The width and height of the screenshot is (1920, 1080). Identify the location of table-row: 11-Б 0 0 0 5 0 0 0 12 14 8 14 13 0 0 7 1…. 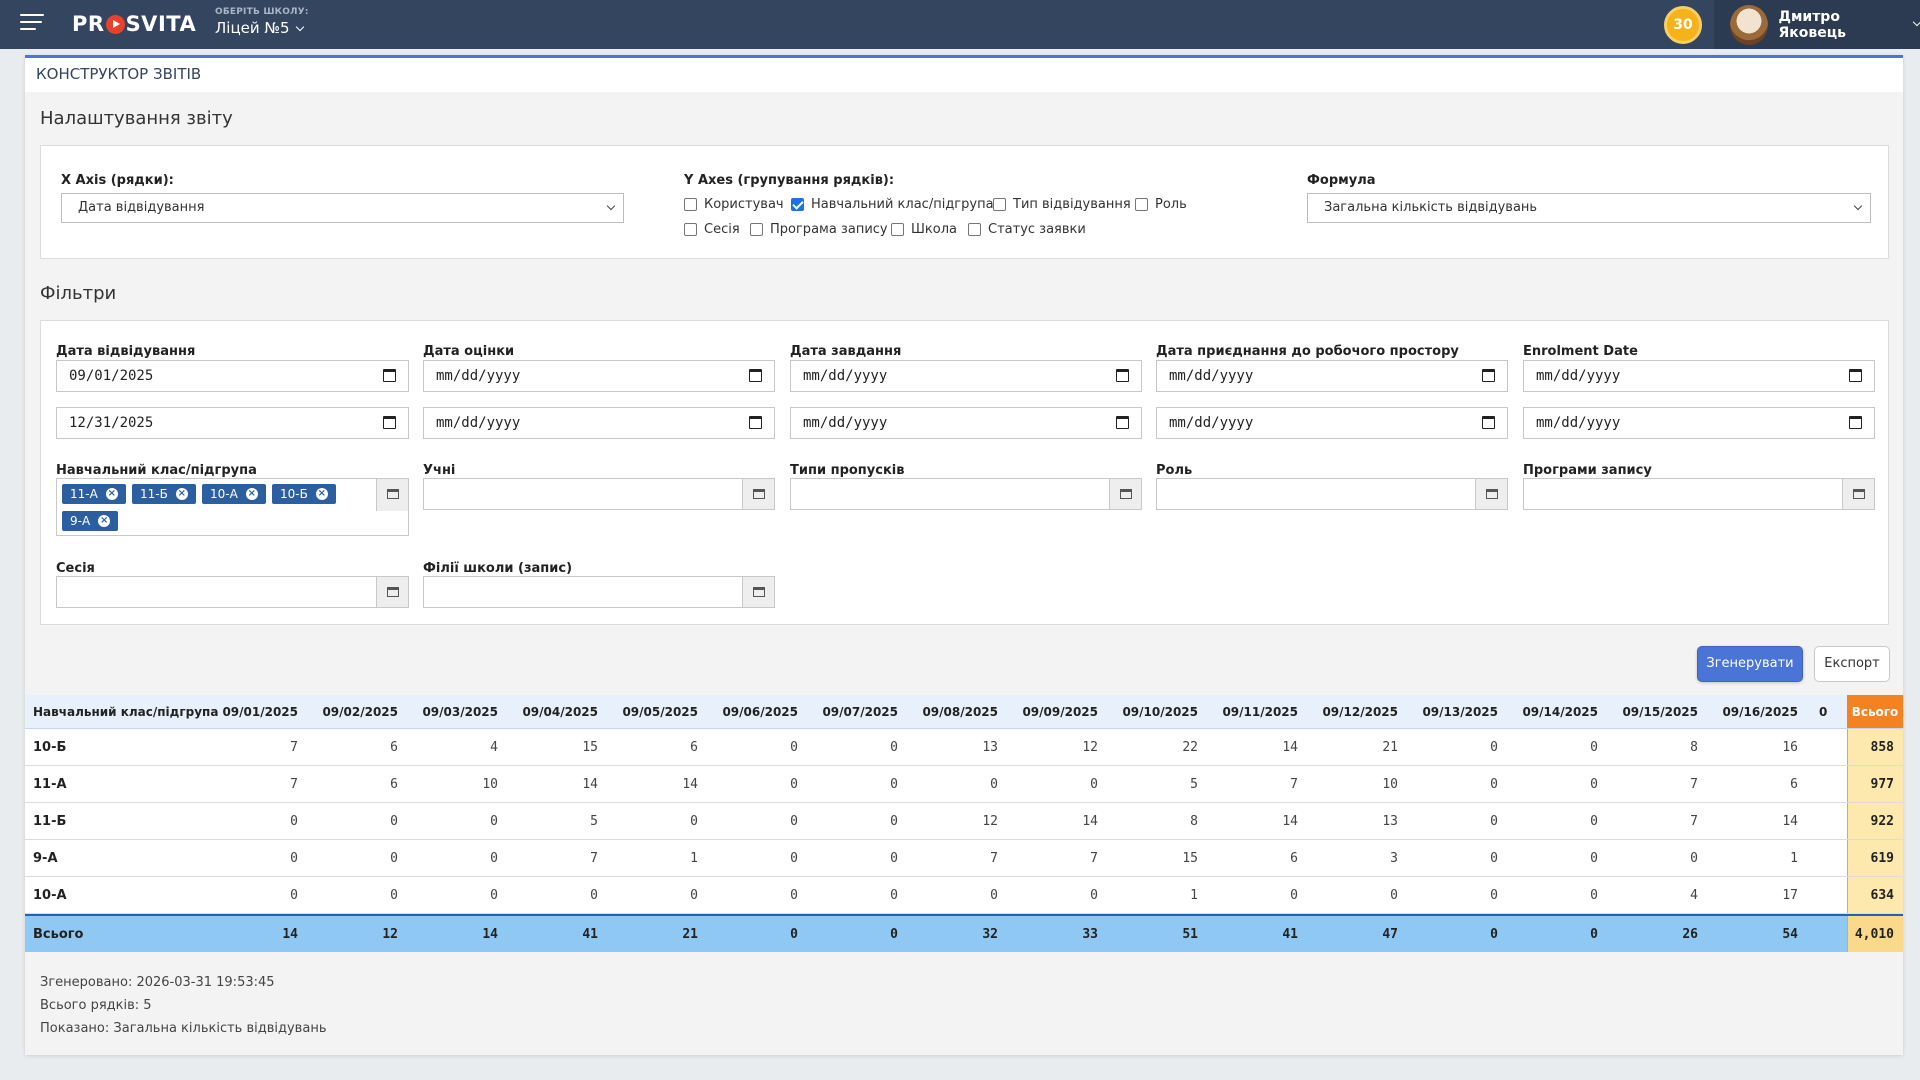
(964, 821).